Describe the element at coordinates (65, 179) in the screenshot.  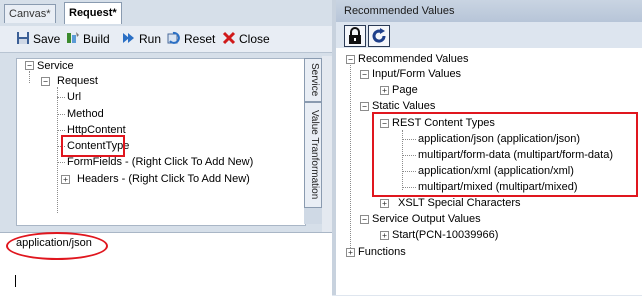
I see `expand-headers-icon: +` at that location.